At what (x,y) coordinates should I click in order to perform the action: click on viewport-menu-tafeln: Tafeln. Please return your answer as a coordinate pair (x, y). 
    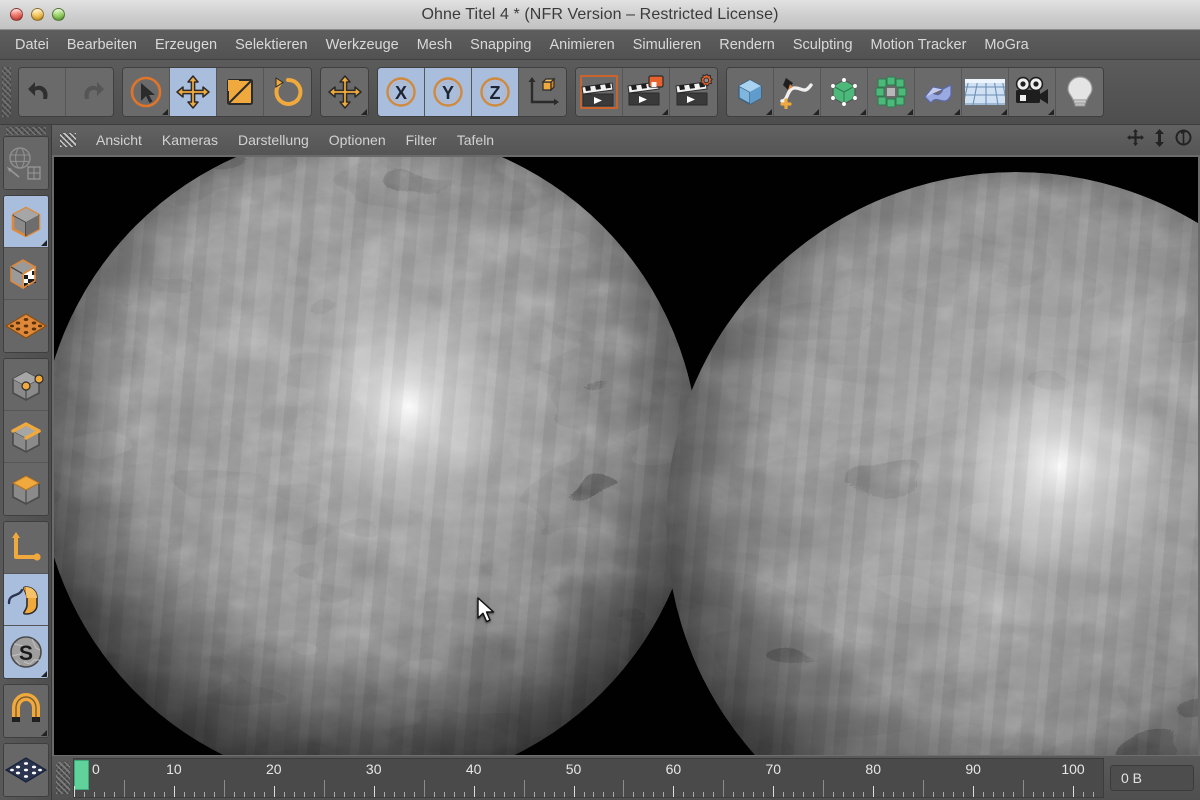
    Looking at the image, I should click on (475, 140).